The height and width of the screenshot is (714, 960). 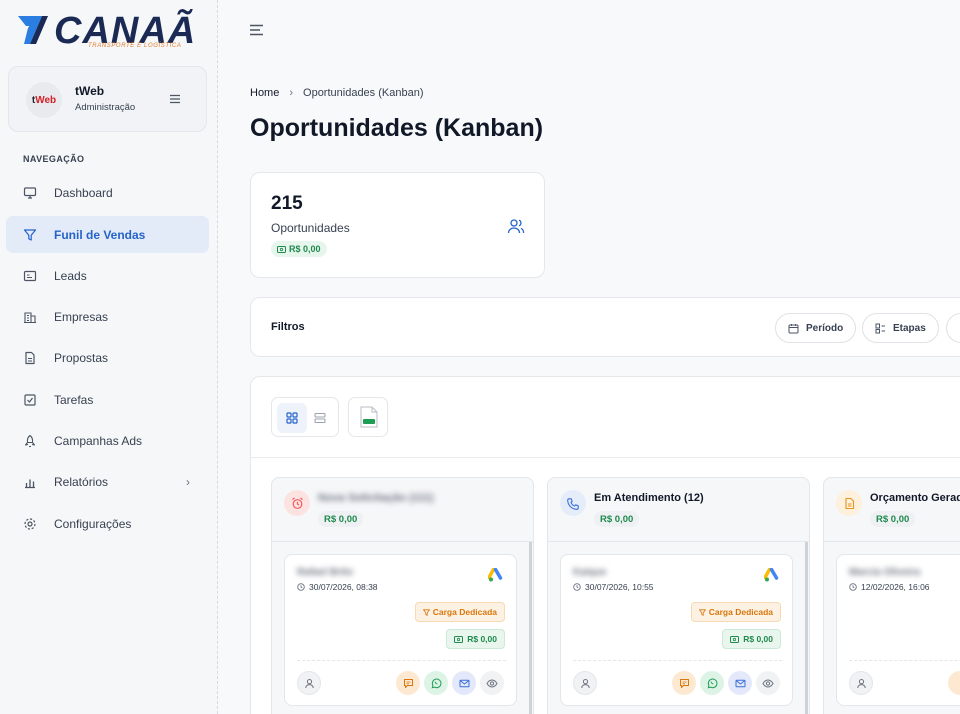 What do you see at coordinates (310, 228) in the screenshot?
I see `stat-label: Oportunidades` at bounding box center [310, 228].